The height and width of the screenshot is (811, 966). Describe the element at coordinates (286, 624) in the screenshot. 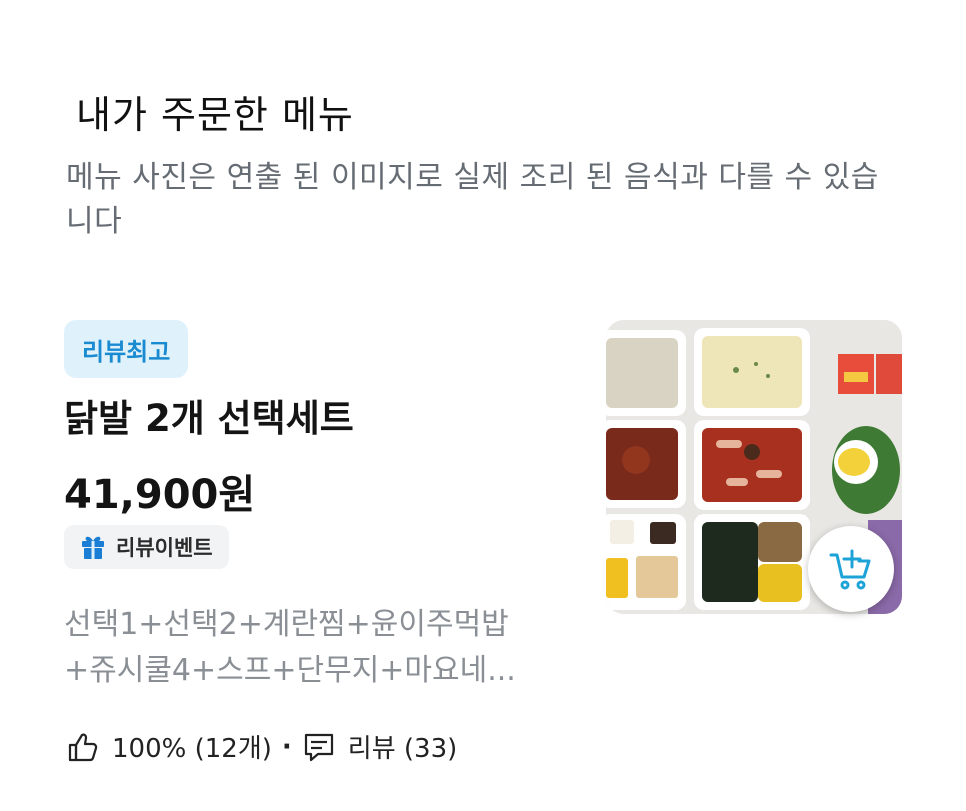

I see `menu-description-line1: 선택1+선택2+계란찜+윤이주먹밥` at that location.